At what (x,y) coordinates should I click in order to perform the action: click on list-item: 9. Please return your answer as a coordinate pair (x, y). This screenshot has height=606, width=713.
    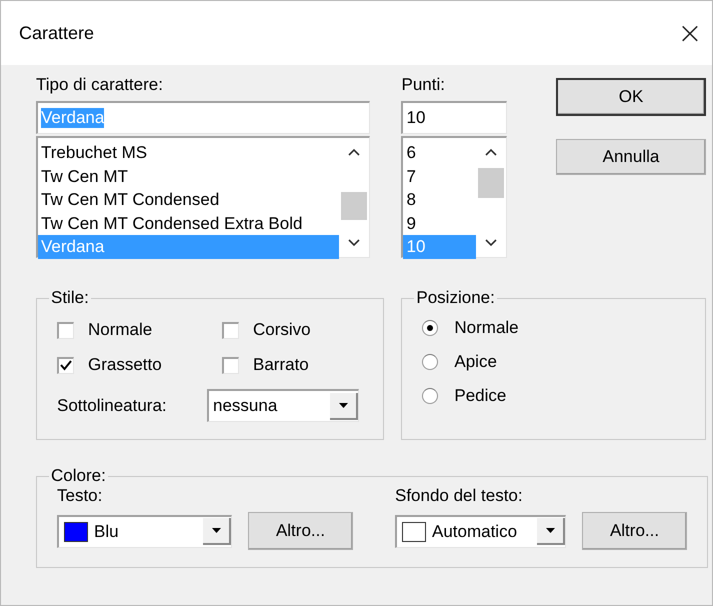
    Looking at the image, I should click on (439, 223).